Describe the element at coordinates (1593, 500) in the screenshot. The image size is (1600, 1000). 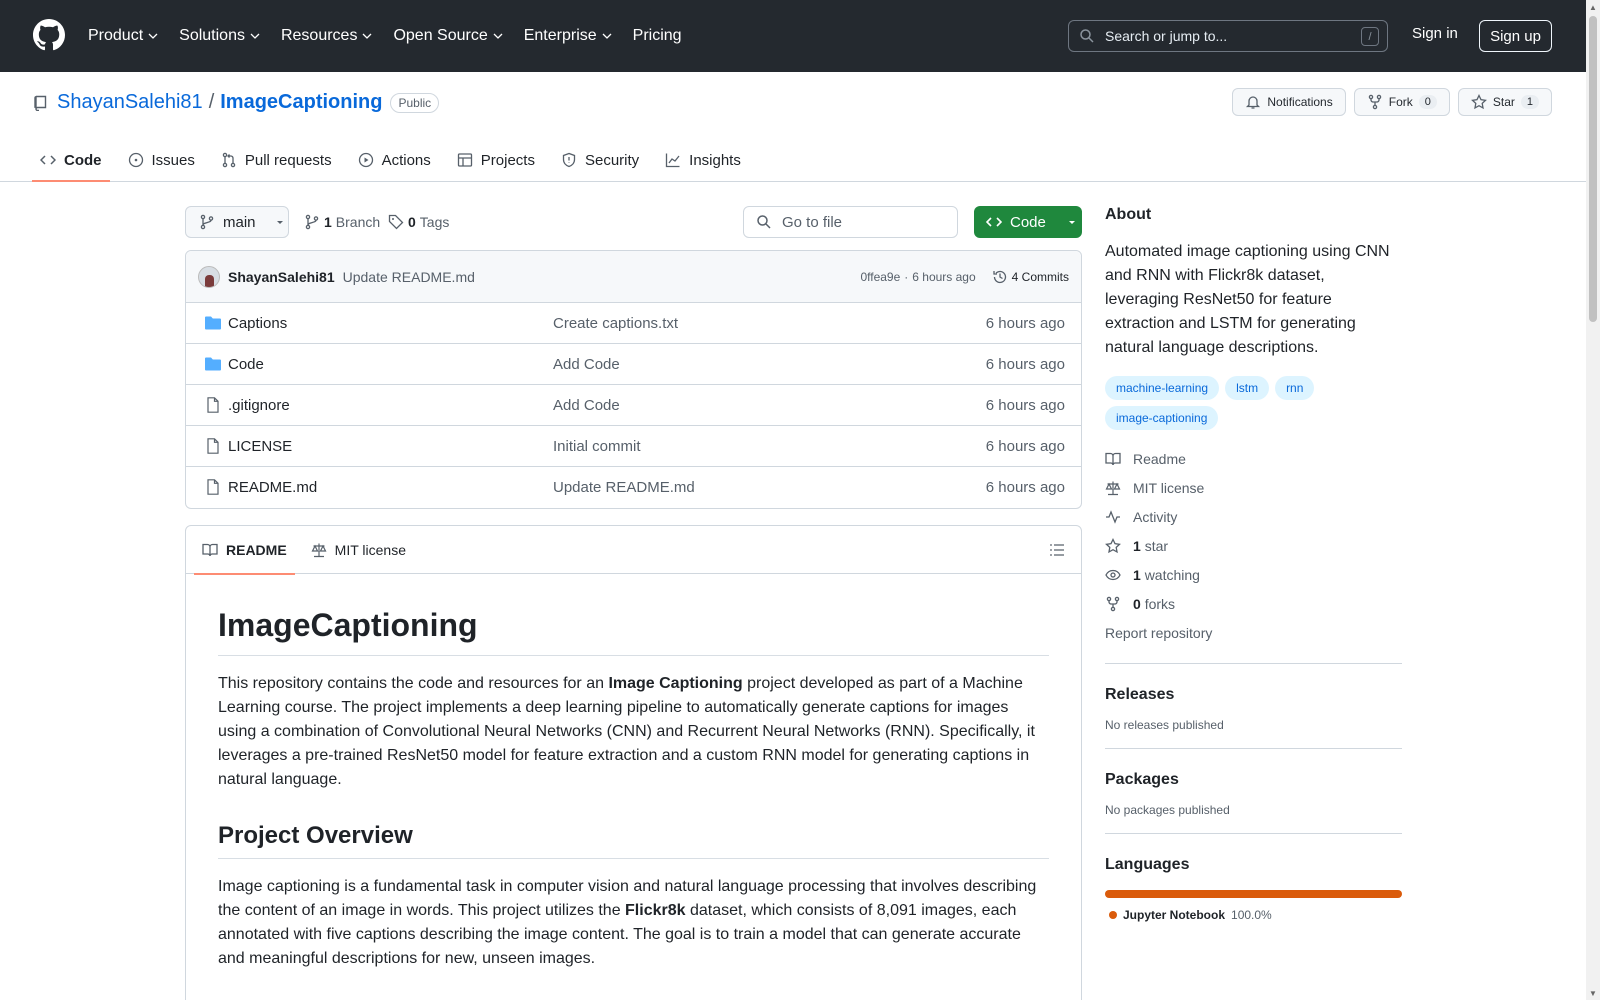
I see `page-scrollbar: ▲ ▼` at that location.